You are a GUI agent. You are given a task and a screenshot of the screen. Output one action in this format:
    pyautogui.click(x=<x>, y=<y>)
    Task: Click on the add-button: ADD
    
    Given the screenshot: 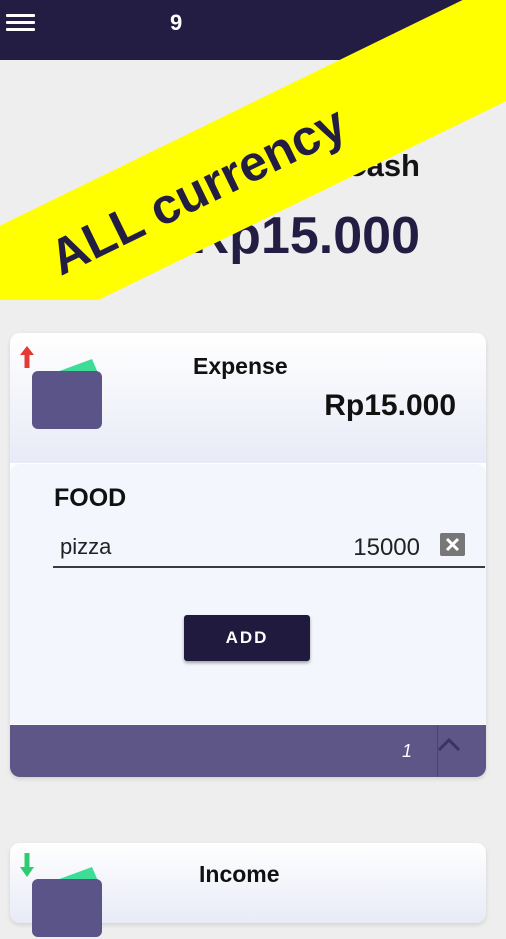 What is the action you would take?
    pyautogui.click(x=247, y=638)
    